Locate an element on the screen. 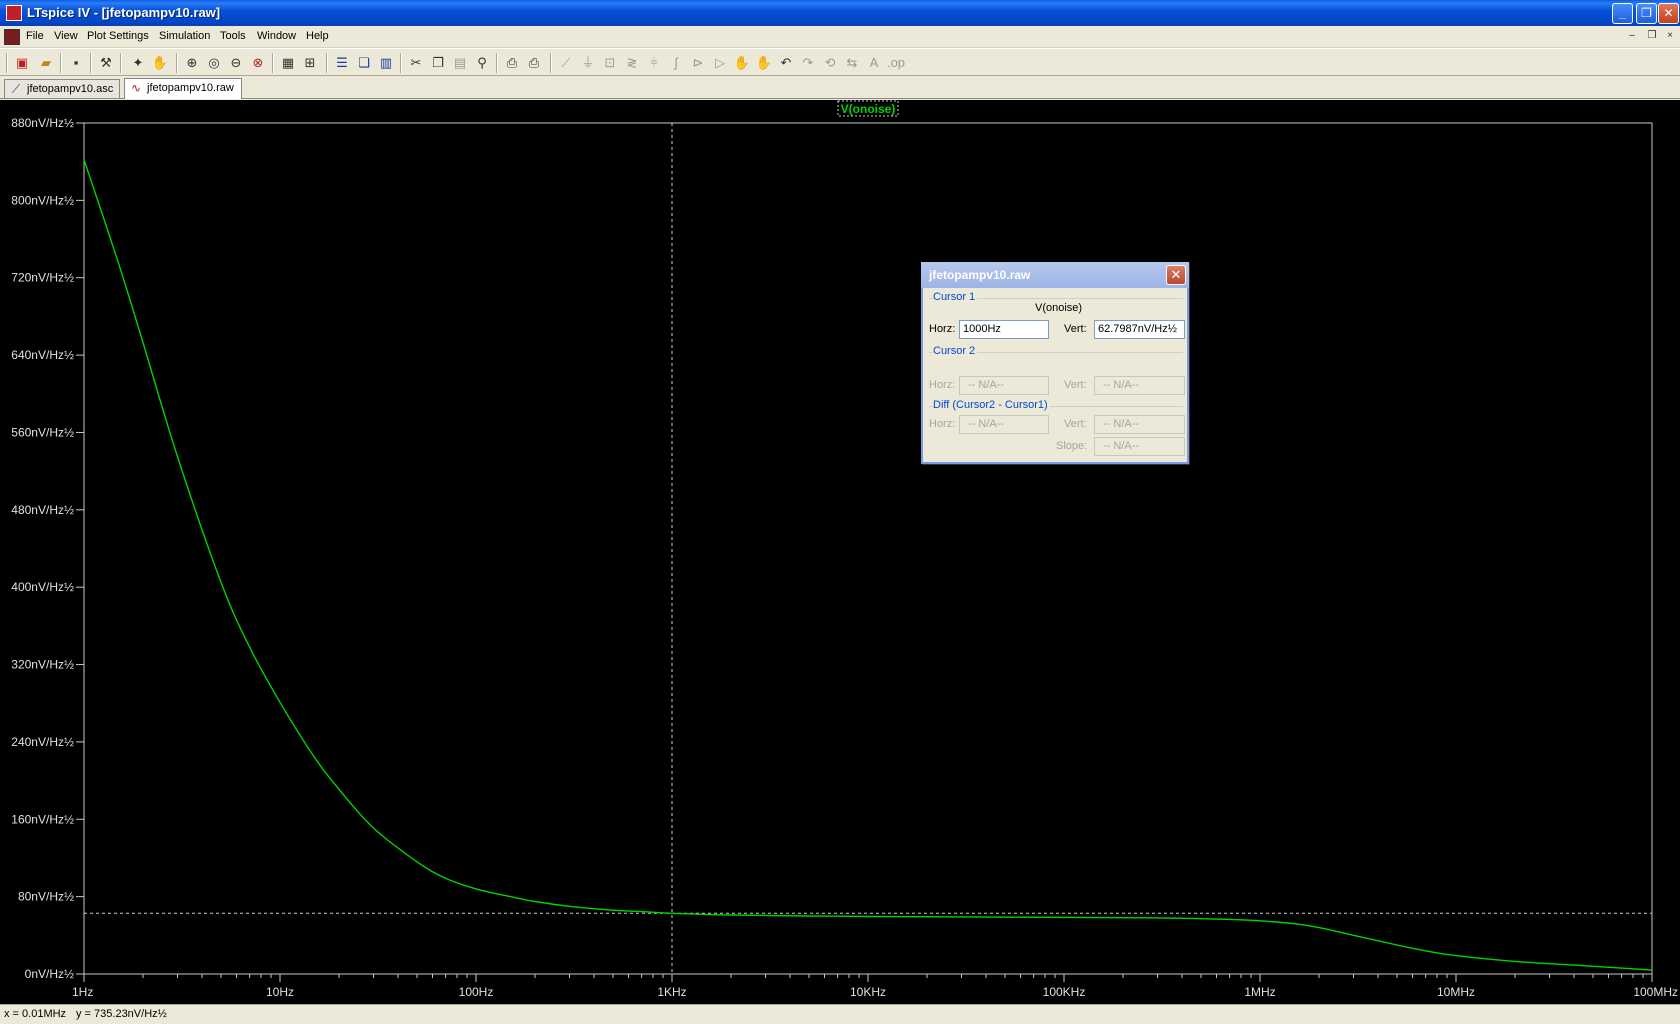  diode-icon: ⊳ is located at coordinates (698, 63).